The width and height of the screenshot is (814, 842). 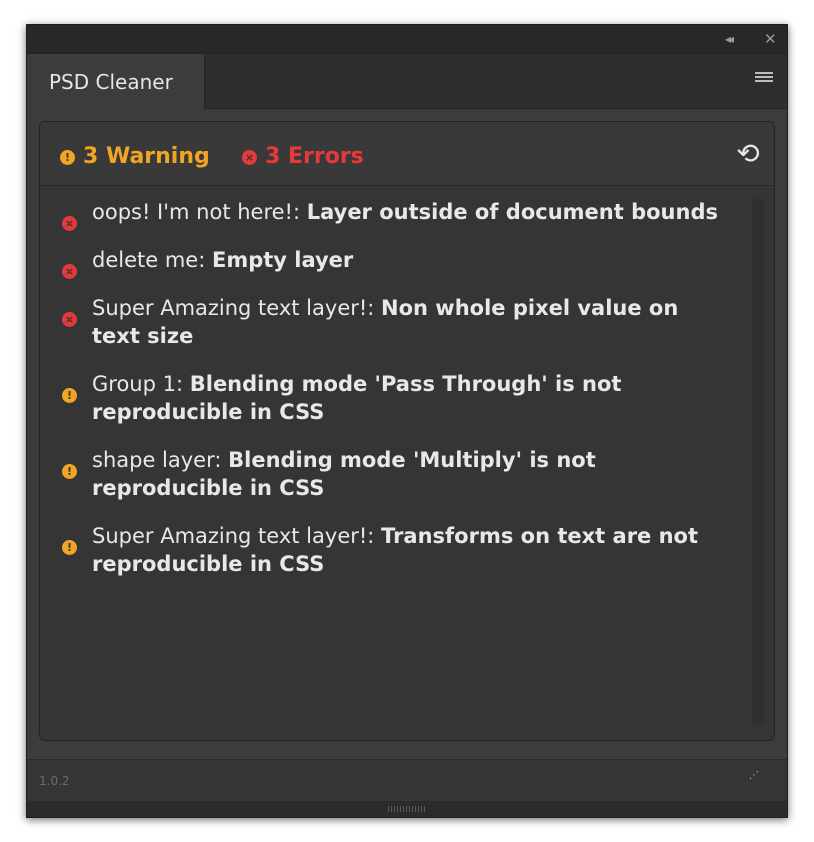 I want to click on resize-grip-icon: ⋰, so click(x=754, y=775).